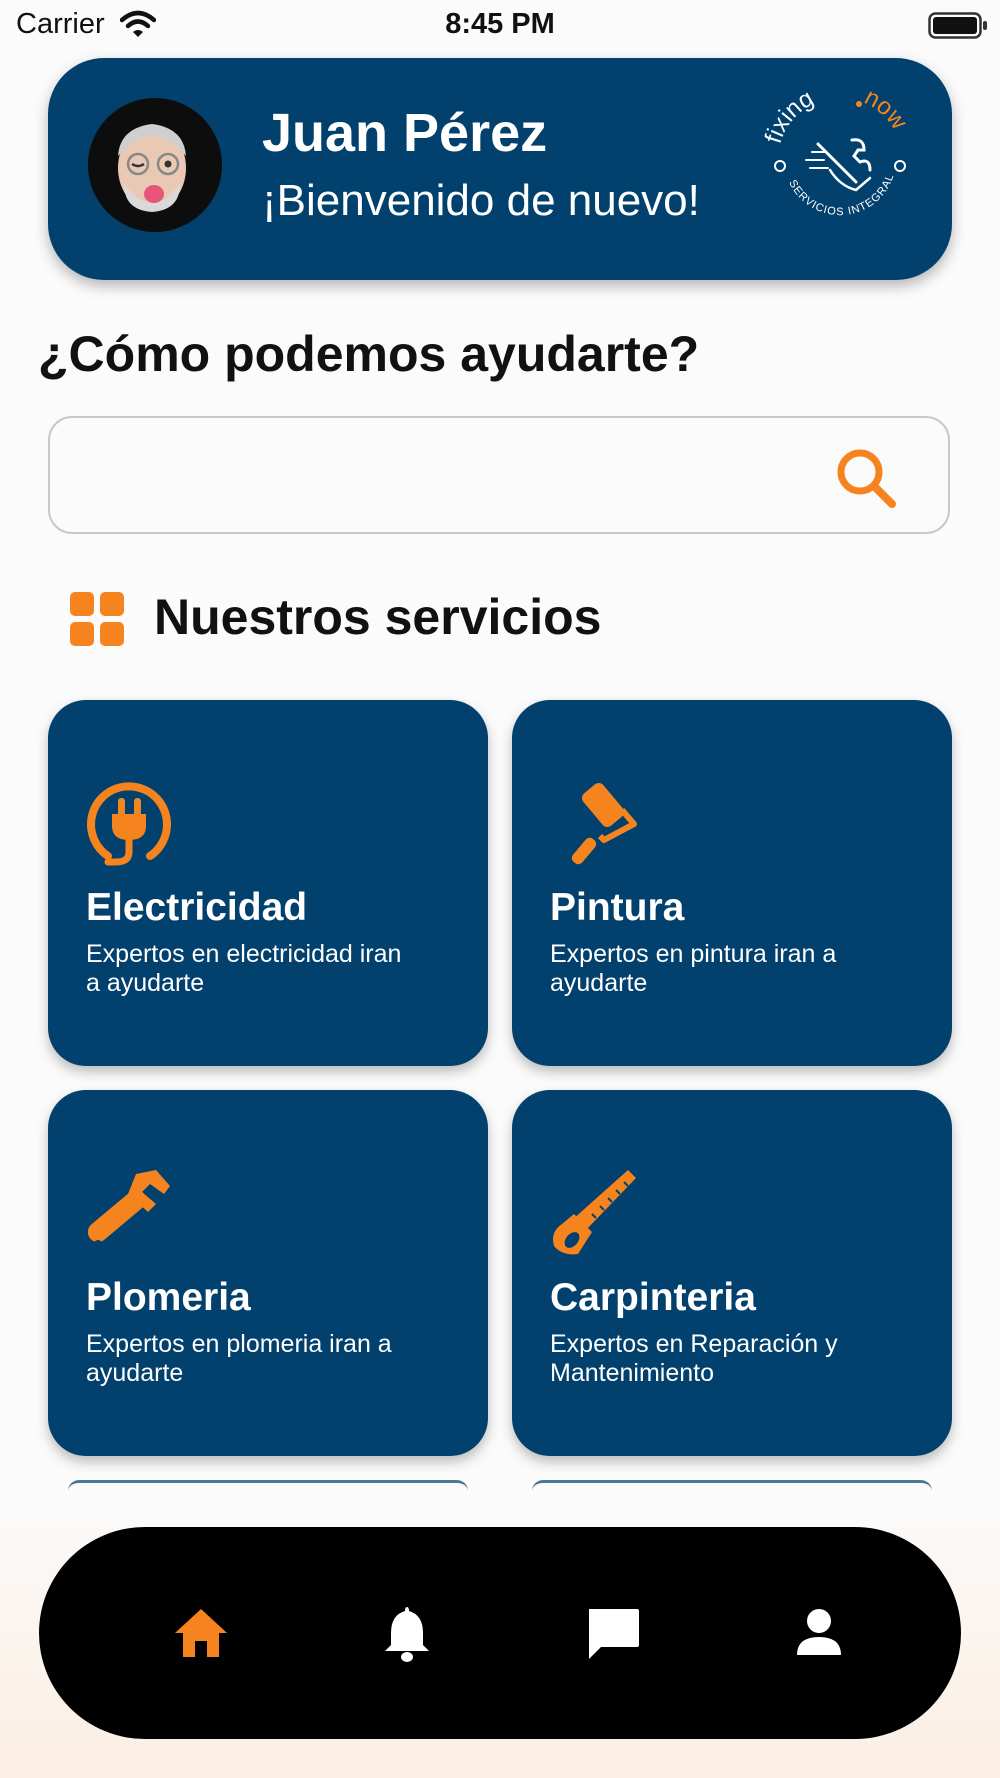 The width and height of the screenshot is (1000, 1778). Describe the element at coordinates (129, 823) in the screenshot. I see `plug-icon` at that location.